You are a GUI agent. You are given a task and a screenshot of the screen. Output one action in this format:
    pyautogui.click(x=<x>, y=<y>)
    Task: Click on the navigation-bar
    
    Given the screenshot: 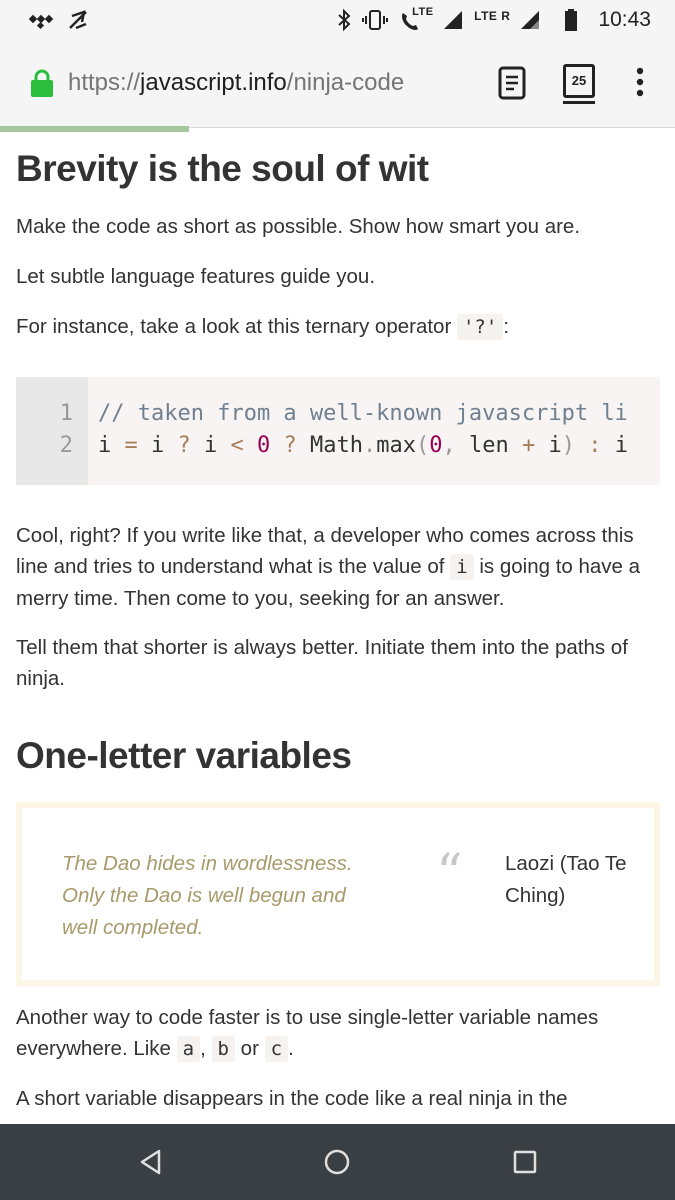 What is the action you would take?
    pyautogui.click(x=337, y=1162)
    